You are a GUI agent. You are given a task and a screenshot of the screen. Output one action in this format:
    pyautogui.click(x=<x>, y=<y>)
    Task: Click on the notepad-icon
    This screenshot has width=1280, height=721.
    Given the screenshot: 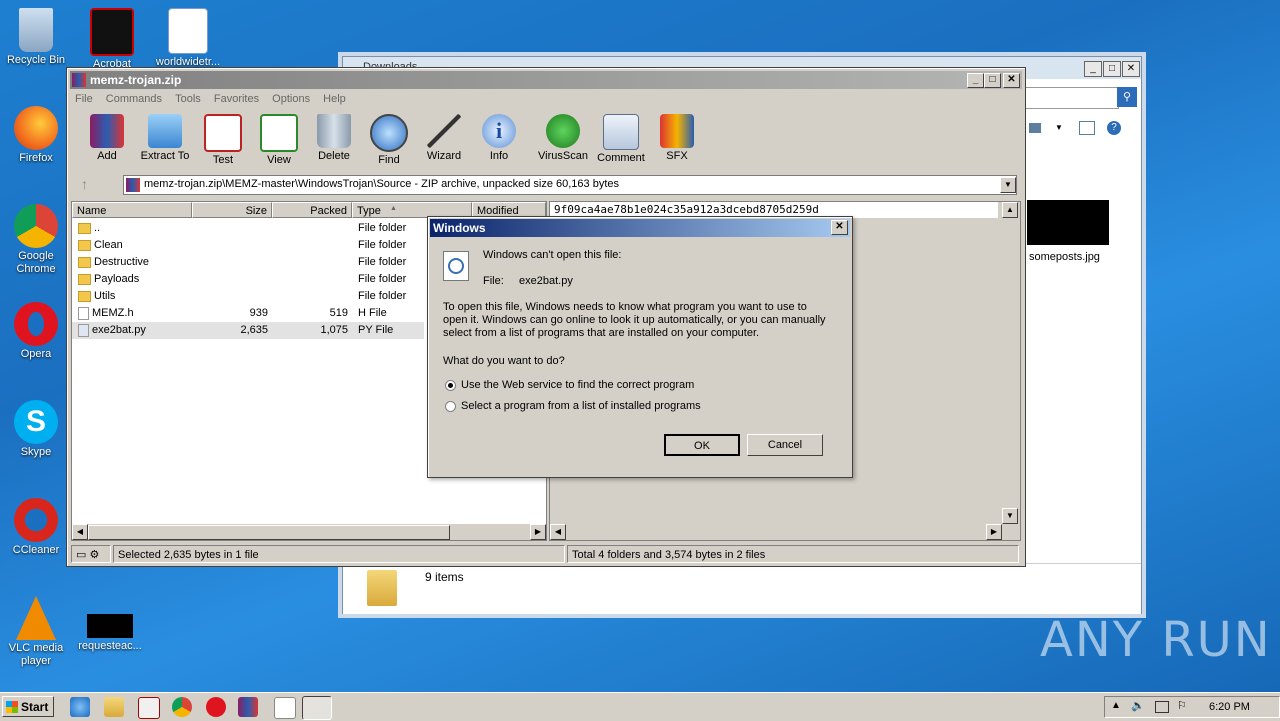 What is the action you would take?
    pyautogui.click(x=285, y=708)
    